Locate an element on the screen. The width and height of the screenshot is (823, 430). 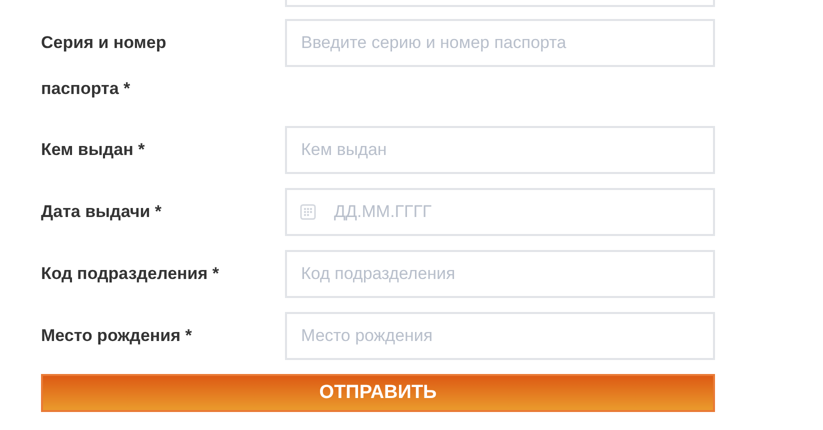
input-field: Место рождения is located at coordinates (500, 336).